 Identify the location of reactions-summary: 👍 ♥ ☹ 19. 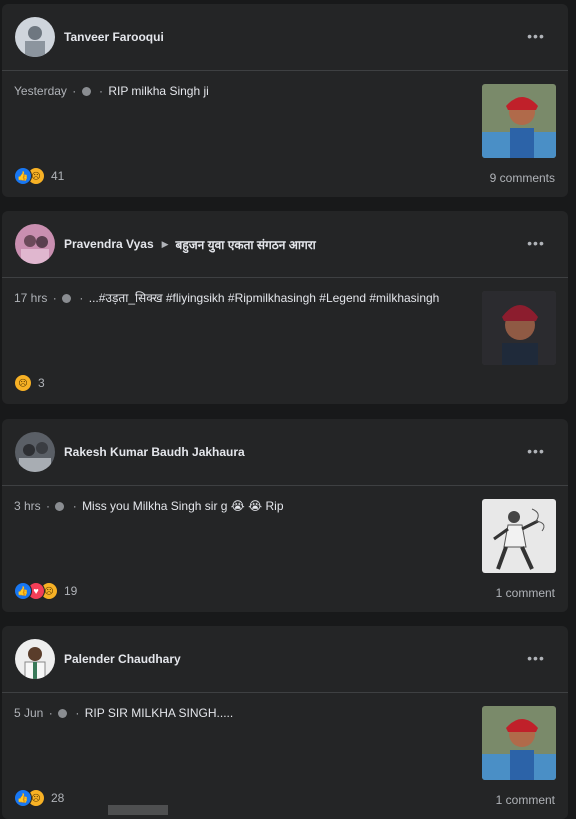
(45, 591).